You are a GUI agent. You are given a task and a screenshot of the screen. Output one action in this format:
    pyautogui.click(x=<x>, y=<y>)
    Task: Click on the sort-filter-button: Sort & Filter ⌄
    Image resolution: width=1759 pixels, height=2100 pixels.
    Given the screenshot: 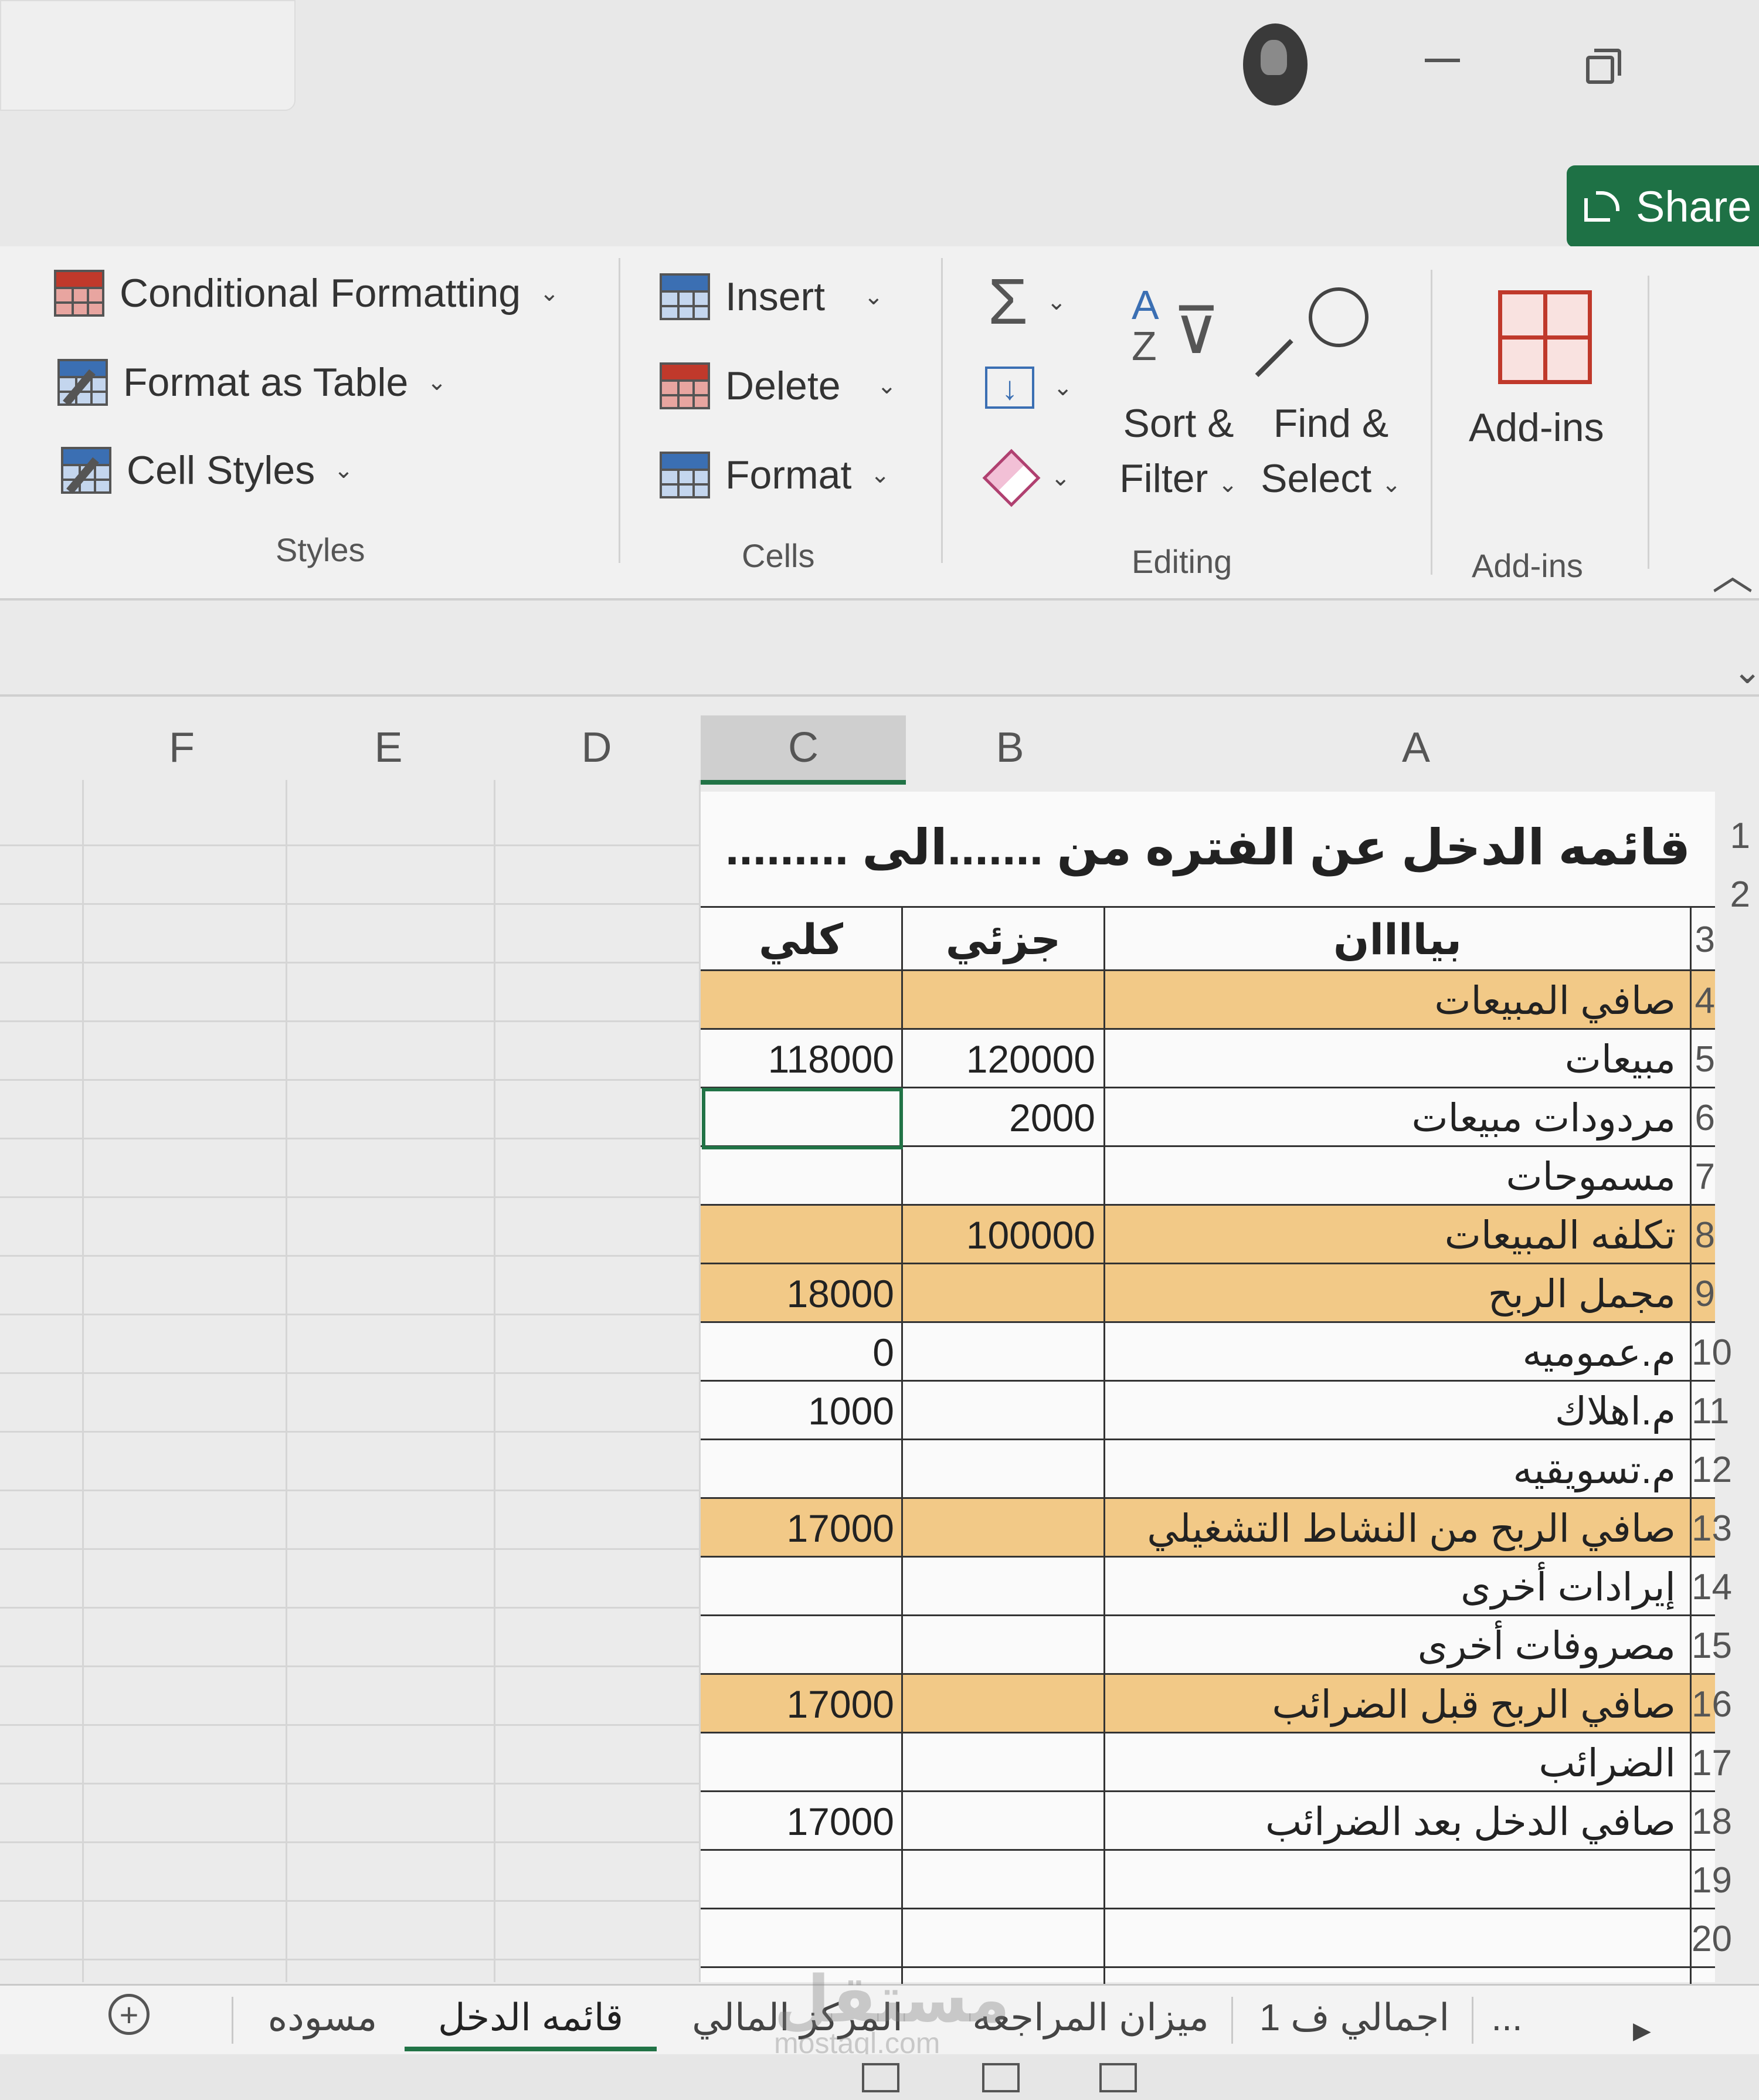 What is the action you would take?
    pyautogui.click(x=1179, y=454)
    